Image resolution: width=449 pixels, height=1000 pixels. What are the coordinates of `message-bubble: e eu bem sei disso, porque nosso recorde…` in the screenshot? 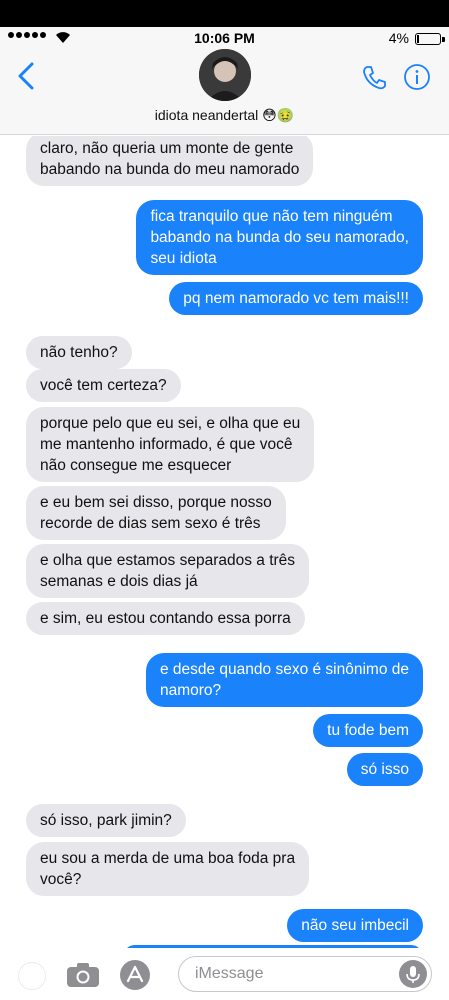 It's located at (156, 513).